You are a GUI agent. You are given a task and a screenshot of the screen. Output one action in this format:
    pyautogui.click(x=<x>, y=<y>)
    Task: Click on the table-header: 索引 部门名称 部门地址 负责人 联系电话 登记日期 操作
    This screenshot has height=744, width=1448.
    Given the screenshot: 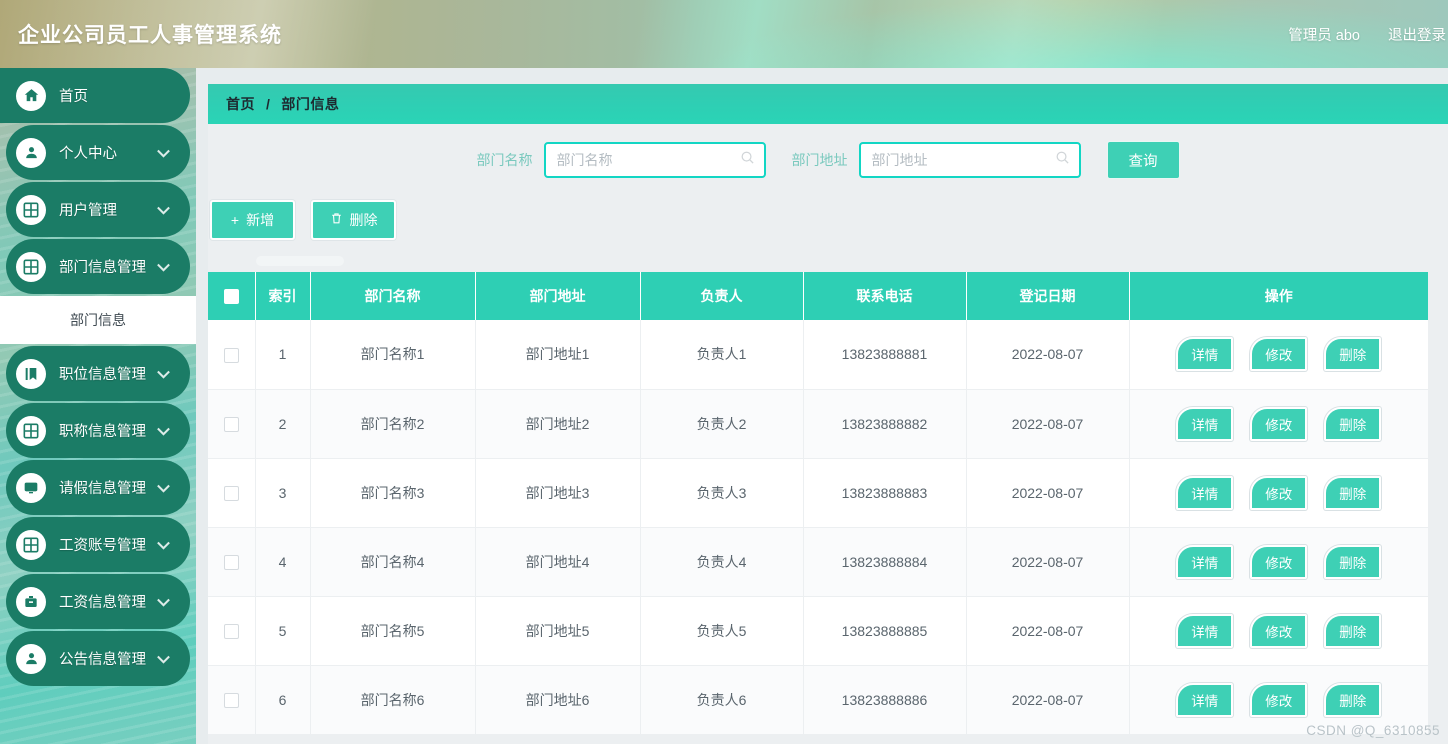 What is the action you would take?
    pyautogui.click(x=818, y=296)
    